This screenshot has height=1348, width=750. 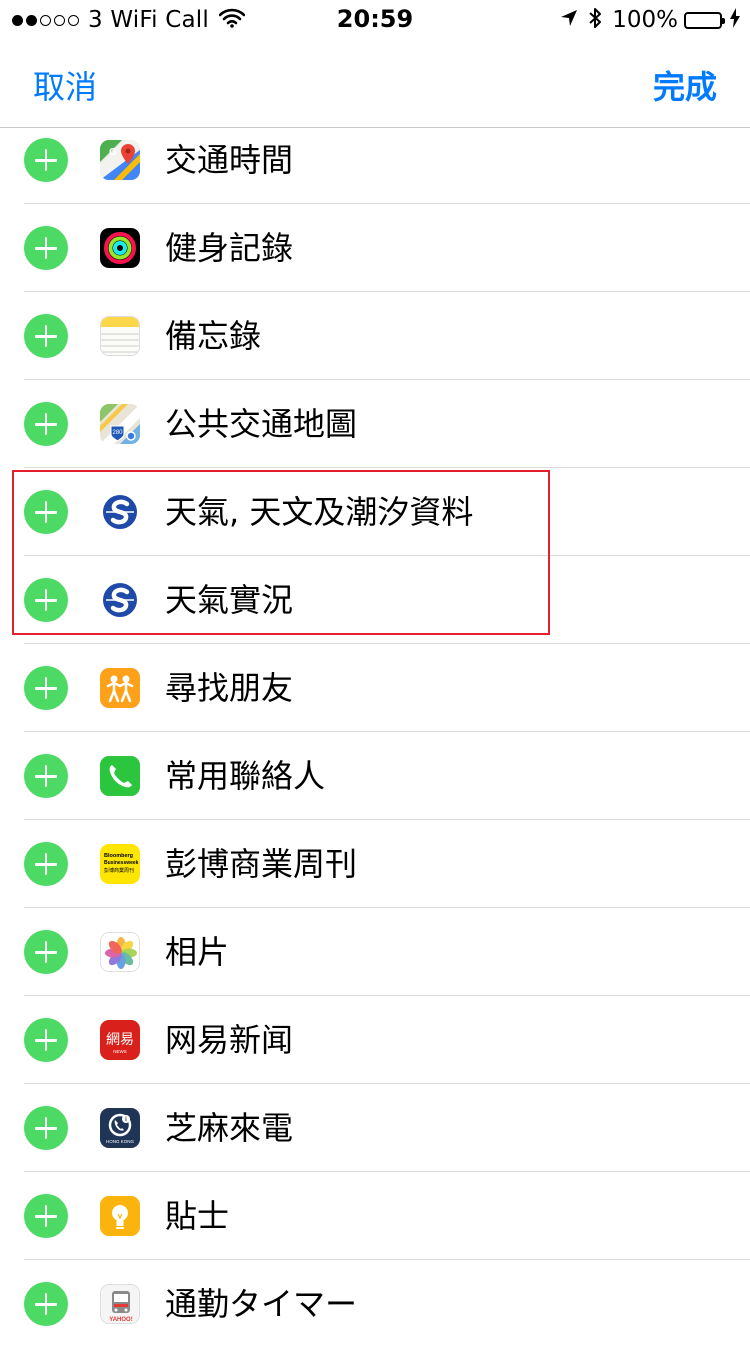 I want to click on row-label: 常用聯絡人, so click(x=245, y=776).